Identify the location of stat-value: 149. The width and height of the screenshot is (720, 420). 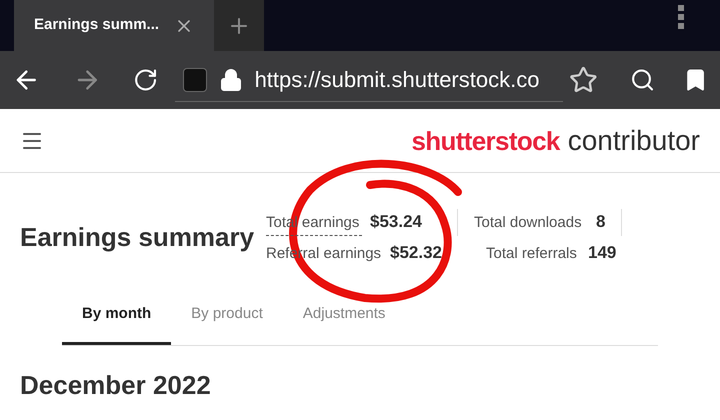
(602, 253).